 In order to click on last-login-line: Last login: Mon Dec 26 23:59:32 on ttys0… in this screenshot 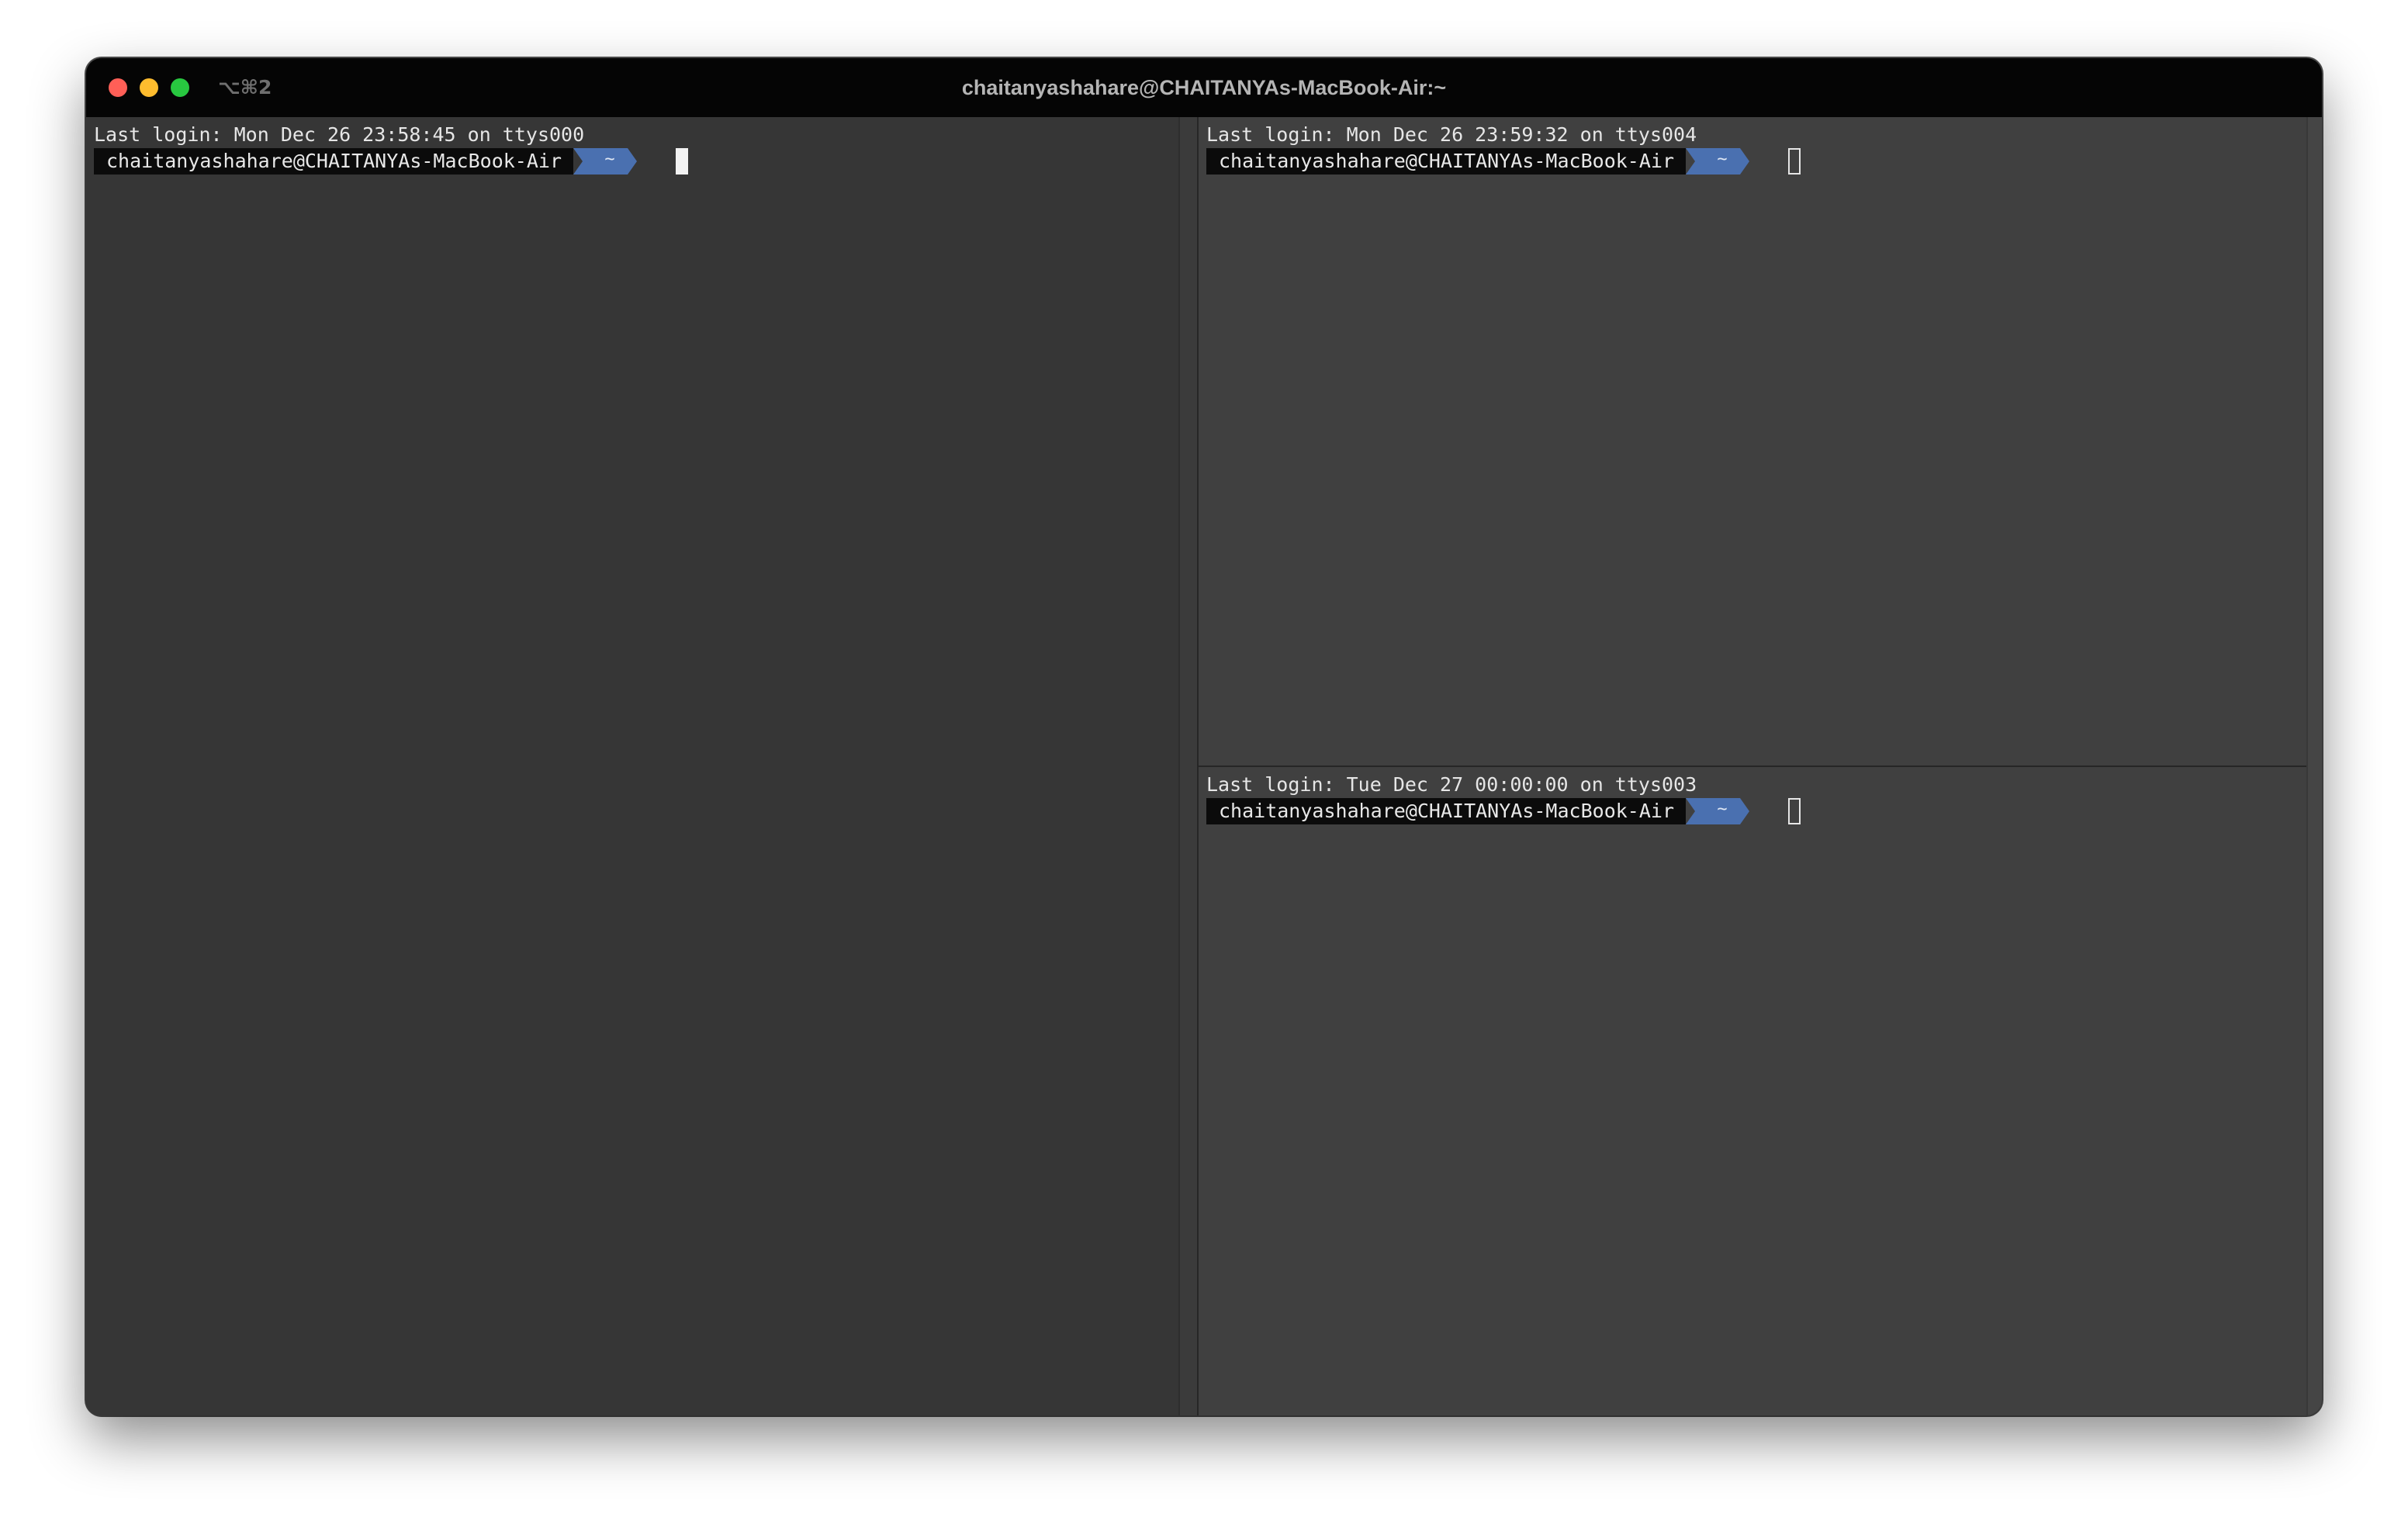, I will do `click(1451, 134)`.